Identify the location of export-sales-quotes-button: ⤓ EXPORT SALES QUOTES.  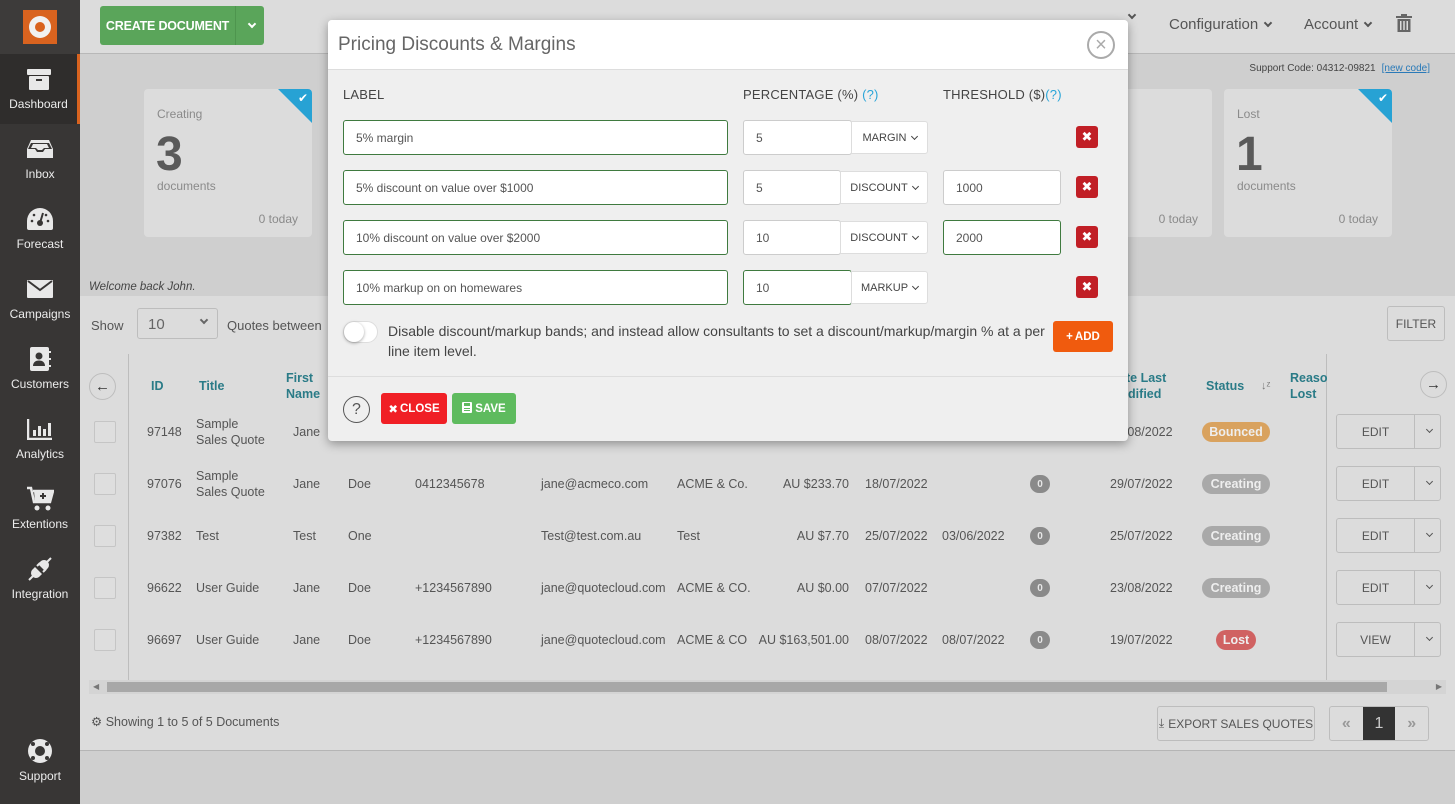
(1236, 723).